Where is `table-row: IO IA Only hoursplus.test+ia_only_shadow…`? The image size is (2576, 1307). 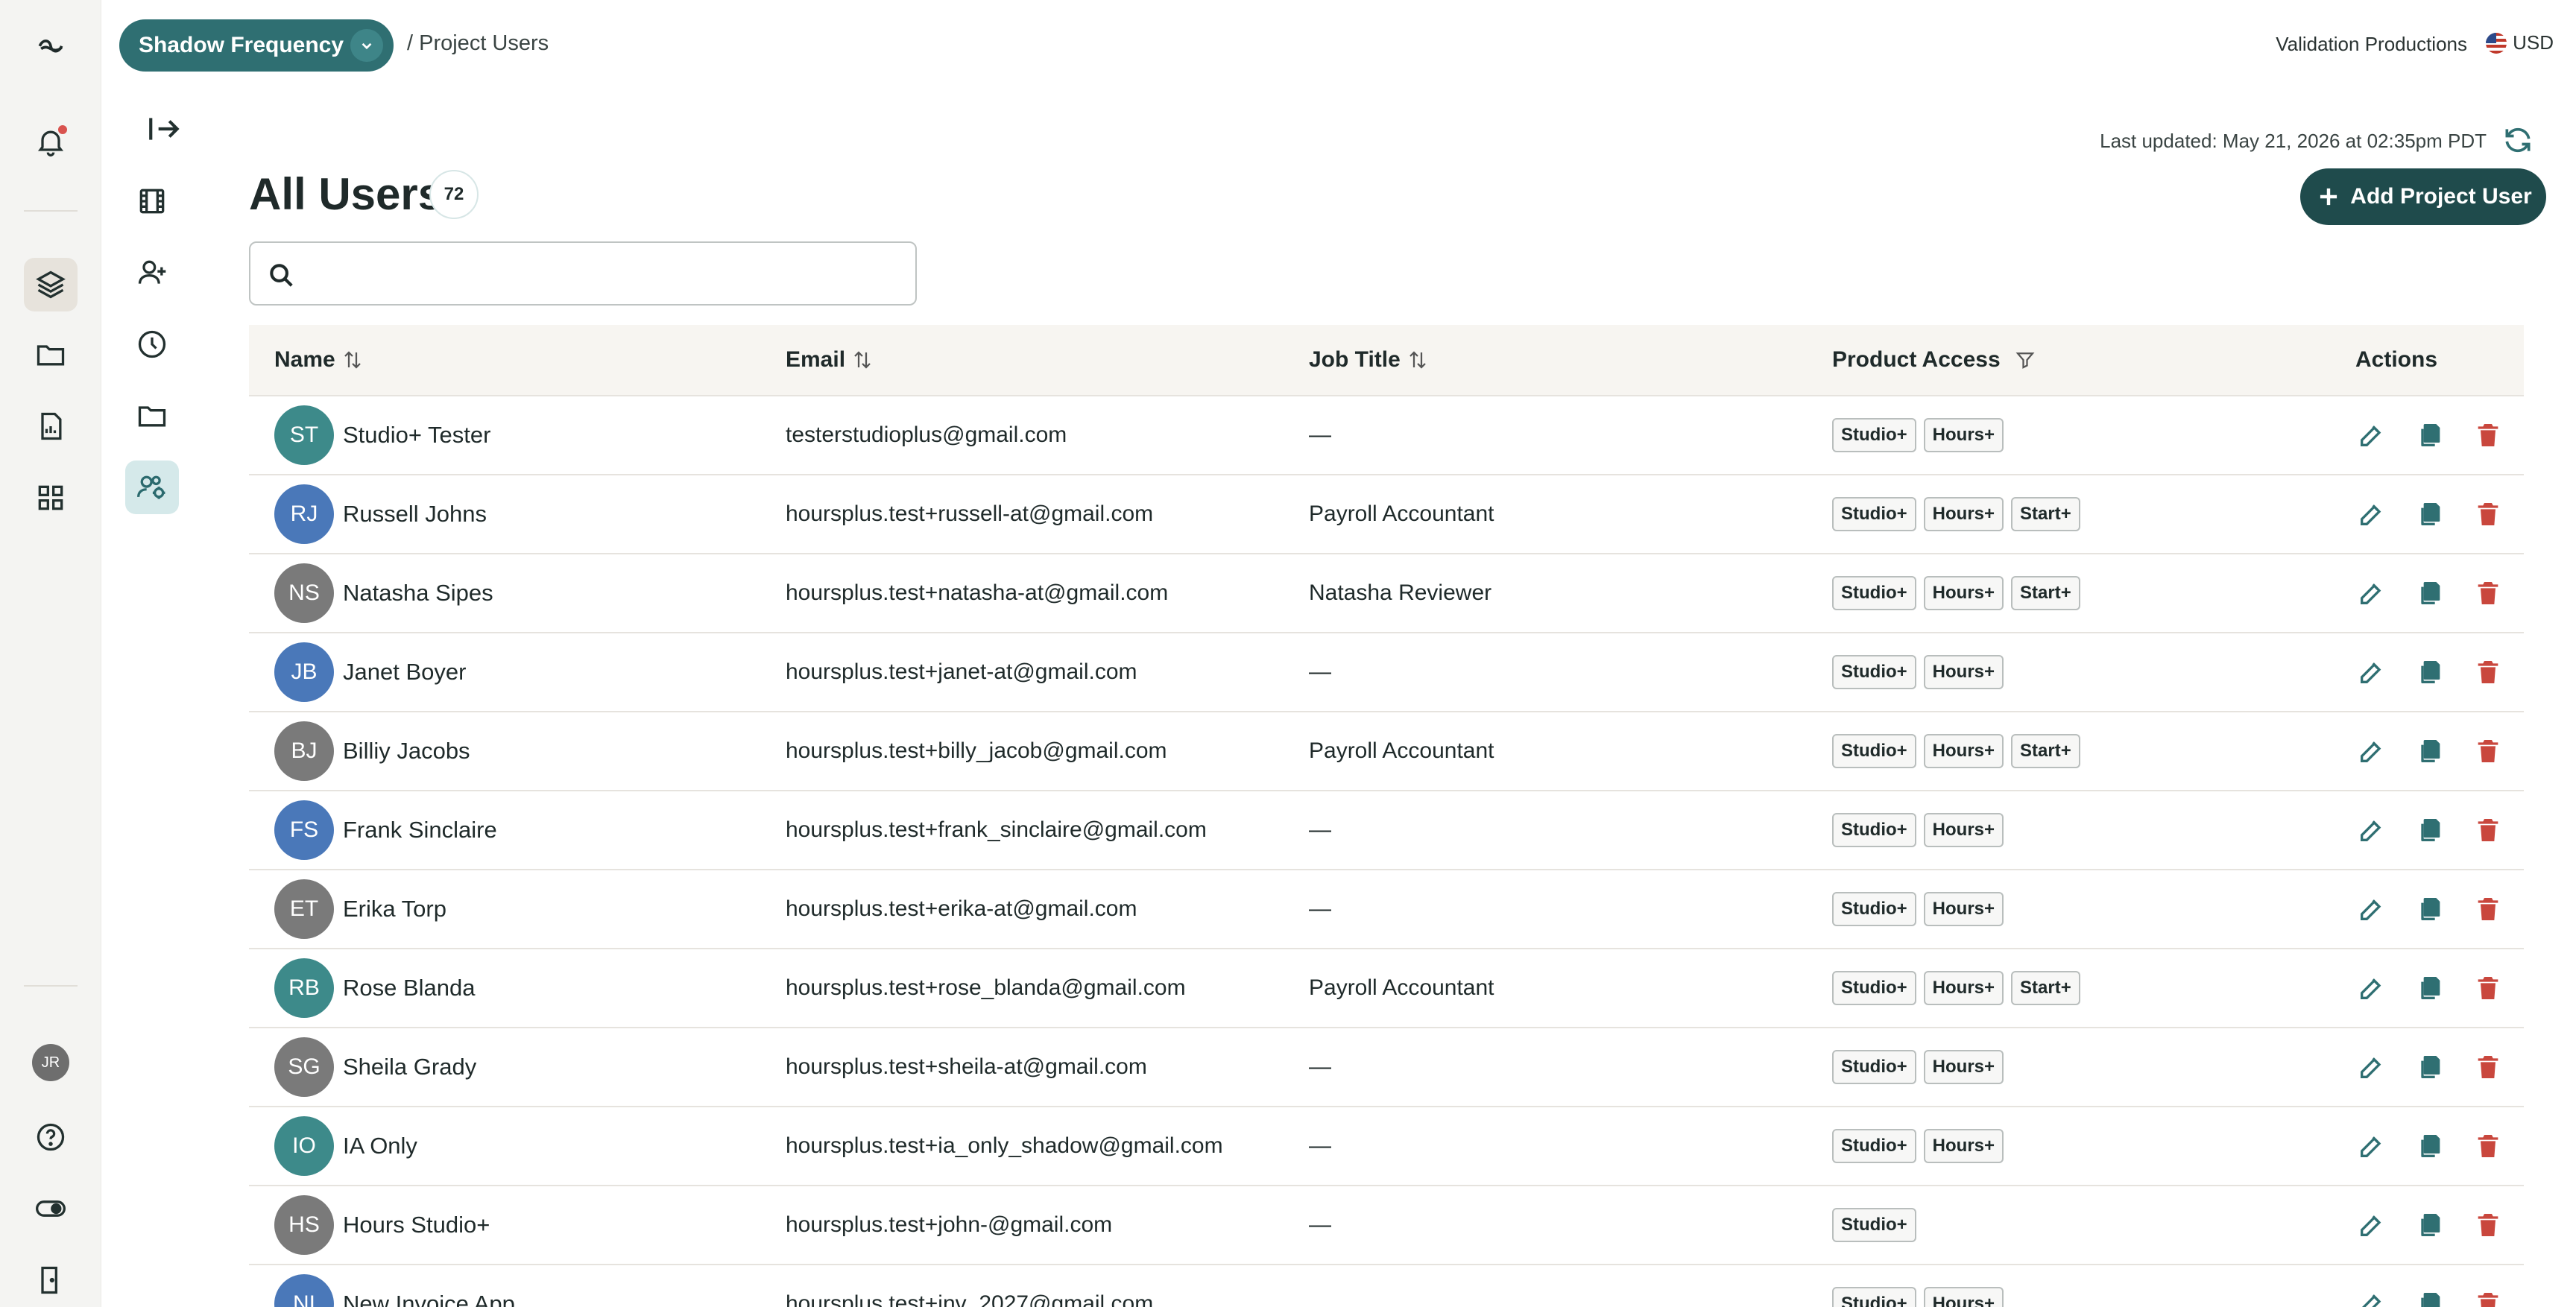 table-row: IO IA Only hoursplus.test+ia_only_shadow… is located at coordinates (1386, 1146).